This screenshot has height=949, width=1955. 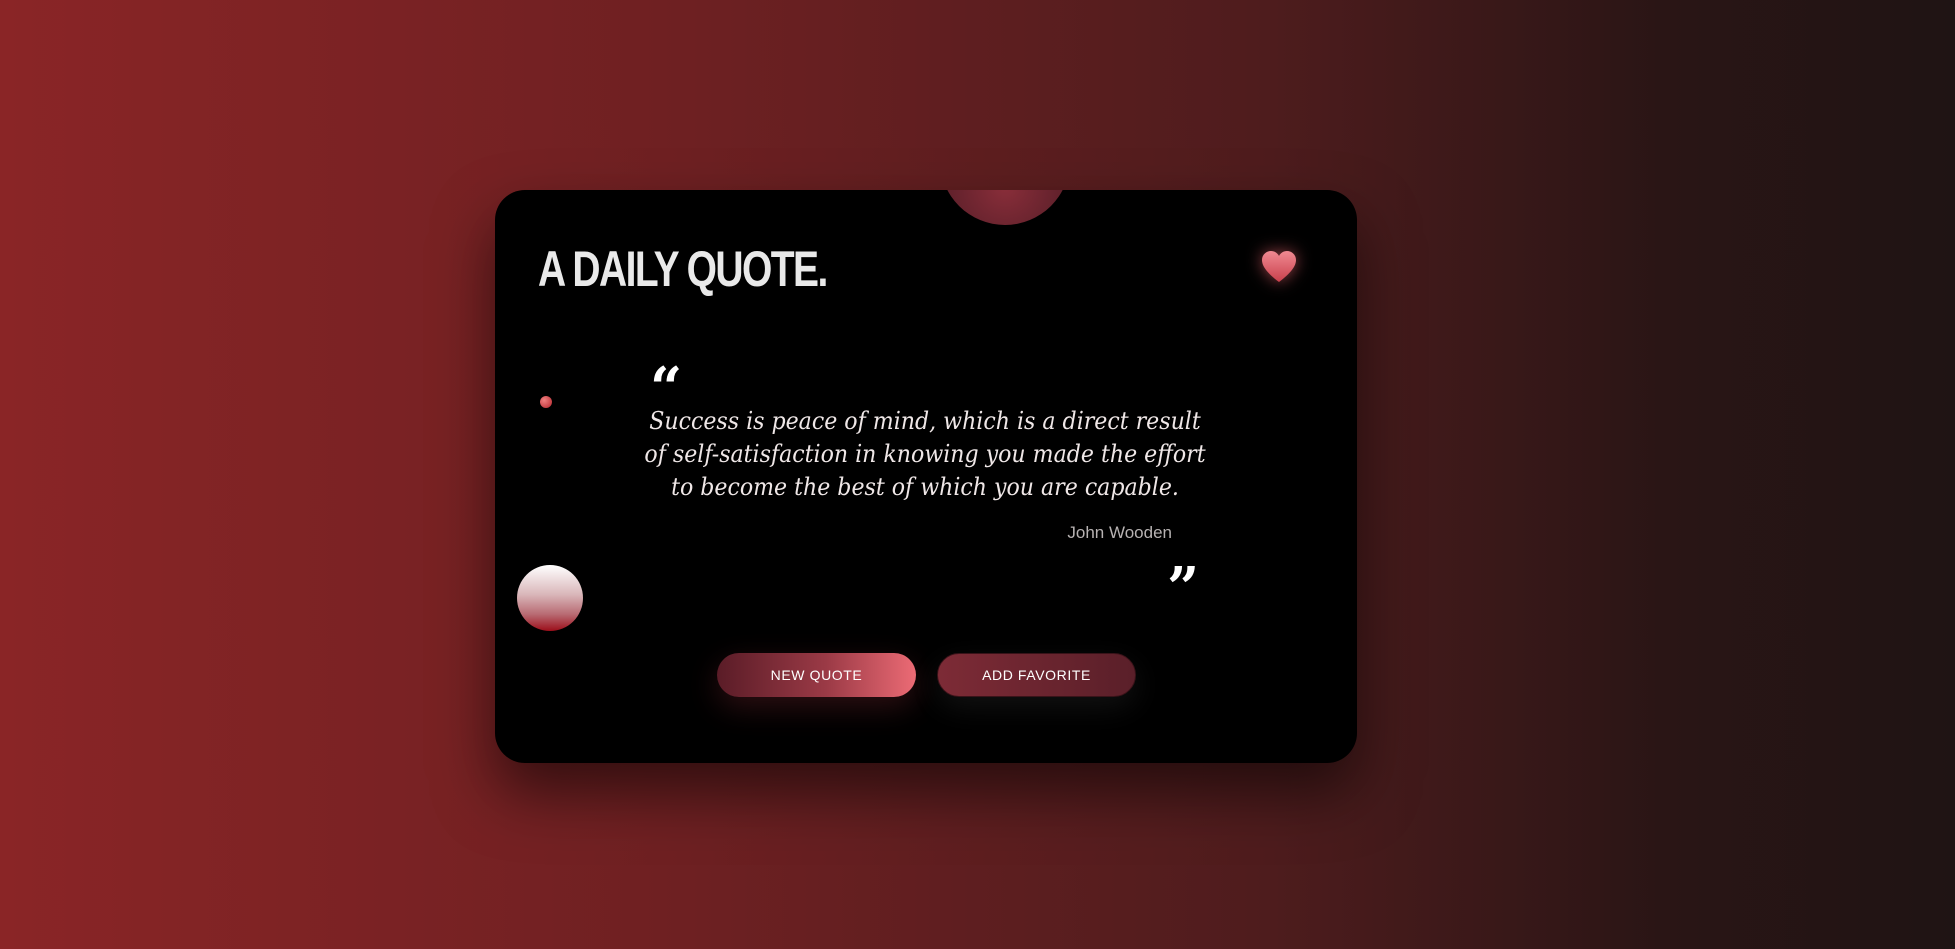 I want to click on page-title: A DAILY QUOTE., so click(x=683, y=269).